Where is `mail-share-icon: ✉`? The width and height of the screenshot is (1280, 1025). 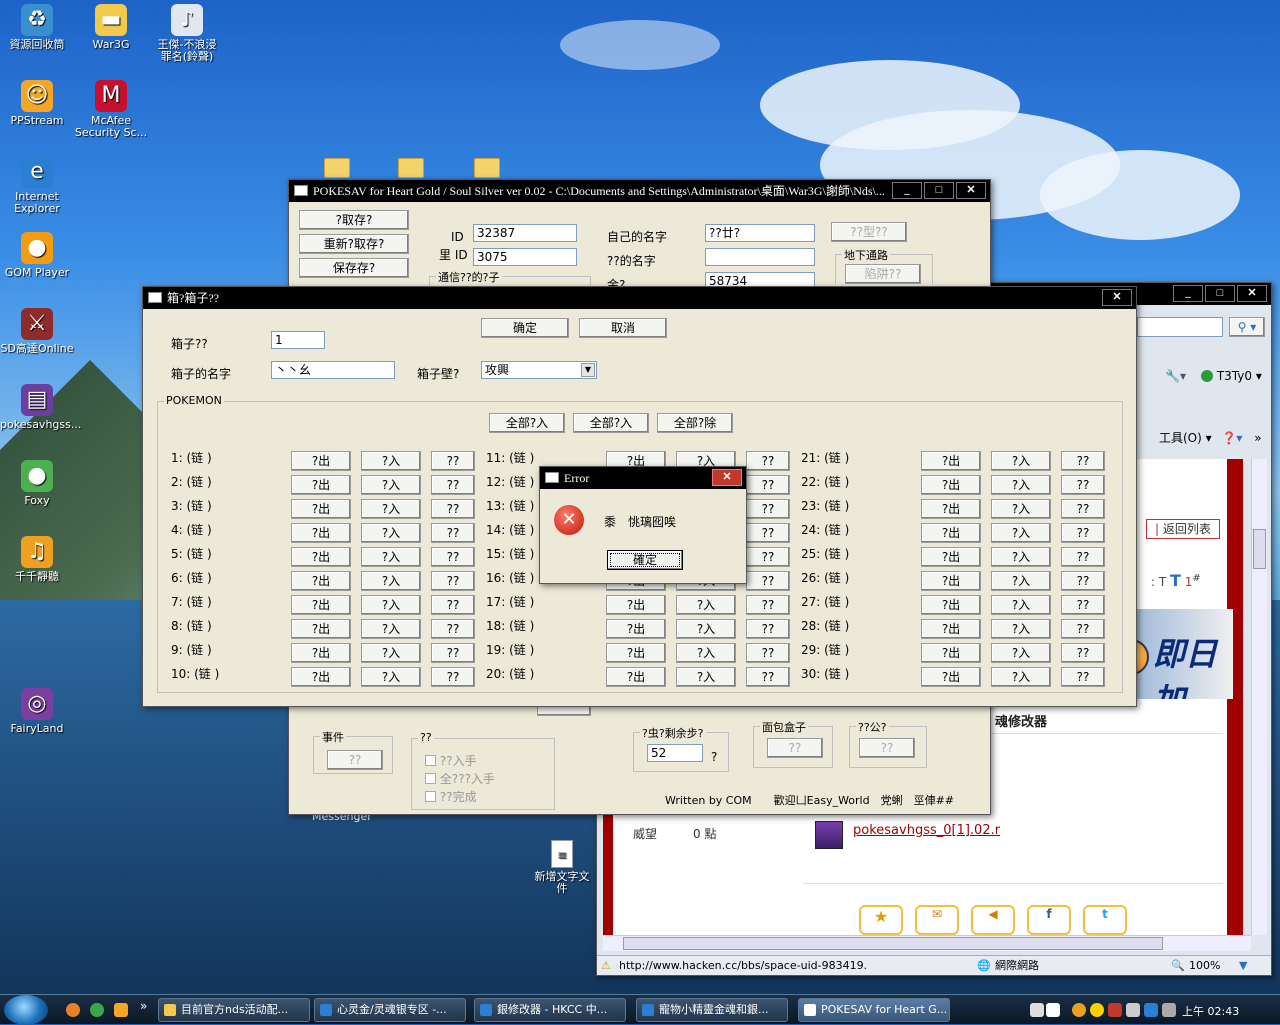 mail-share-icon: ✉ is located at coordinates (937, 920).